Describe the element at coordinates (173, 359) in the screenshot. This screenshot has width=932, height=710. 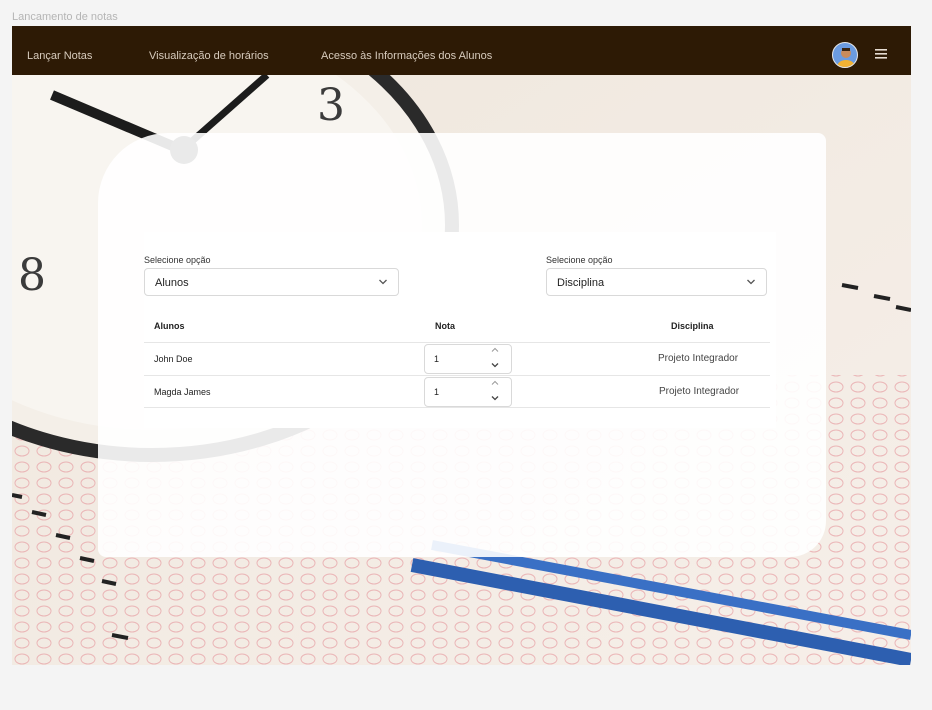
I see `table-row-student-name: John Doe` at that location.